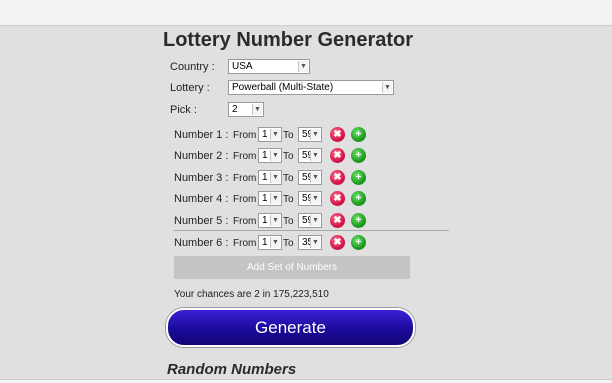  Describe the element at coordinates (288, 40) in the screenshot. I see `page-title: Lottery Number Generator` at that location.